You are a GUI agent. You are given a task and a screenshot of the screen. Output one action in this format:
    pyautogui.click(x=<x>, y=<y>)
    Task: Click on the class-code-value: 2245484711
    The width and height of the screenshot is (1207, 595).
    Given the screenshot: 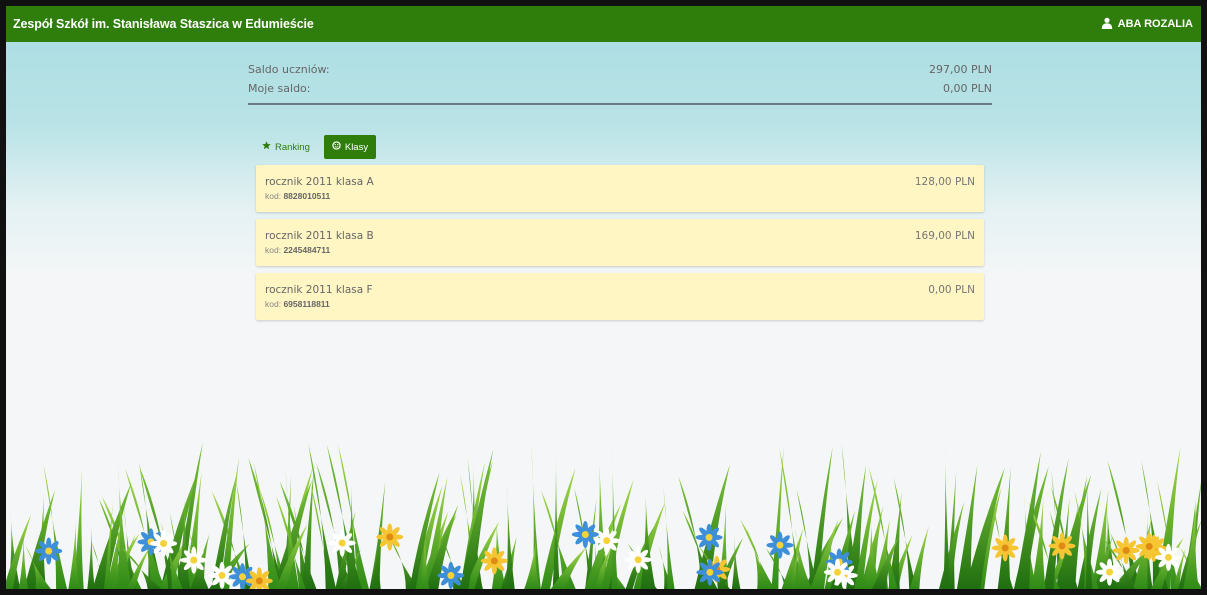 What is the action you would take?
    pyautogui.click(x=307, y=250)
    